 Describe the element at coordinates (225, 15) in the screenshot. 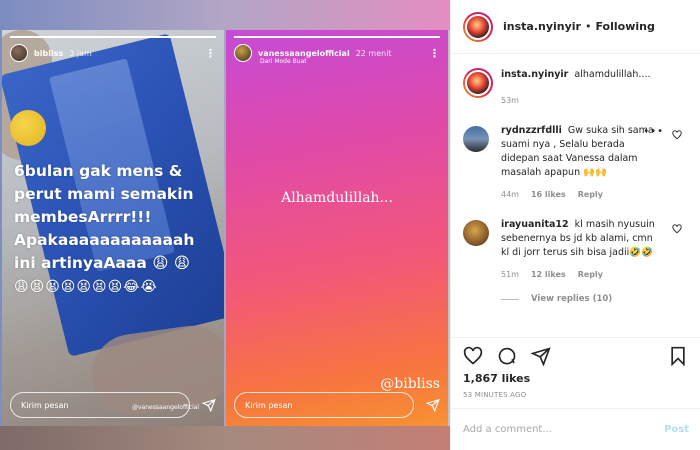

I see `media-top-background` at that location.